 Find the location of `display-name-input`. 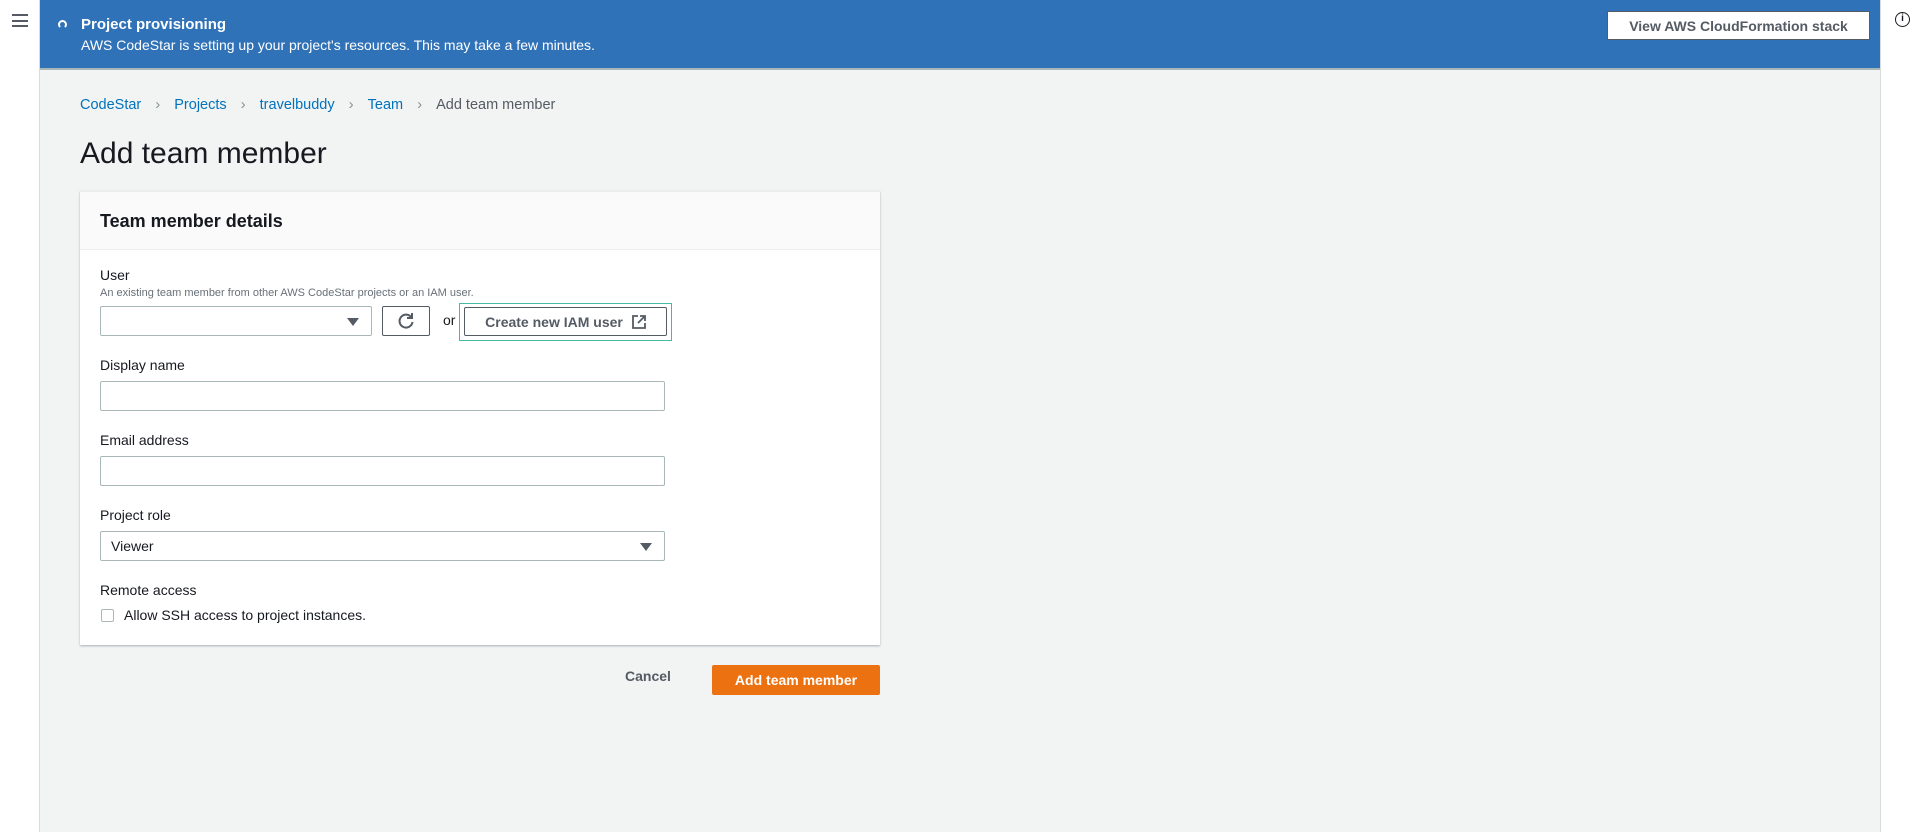

display-name-input is located at coordinates (382, 396).